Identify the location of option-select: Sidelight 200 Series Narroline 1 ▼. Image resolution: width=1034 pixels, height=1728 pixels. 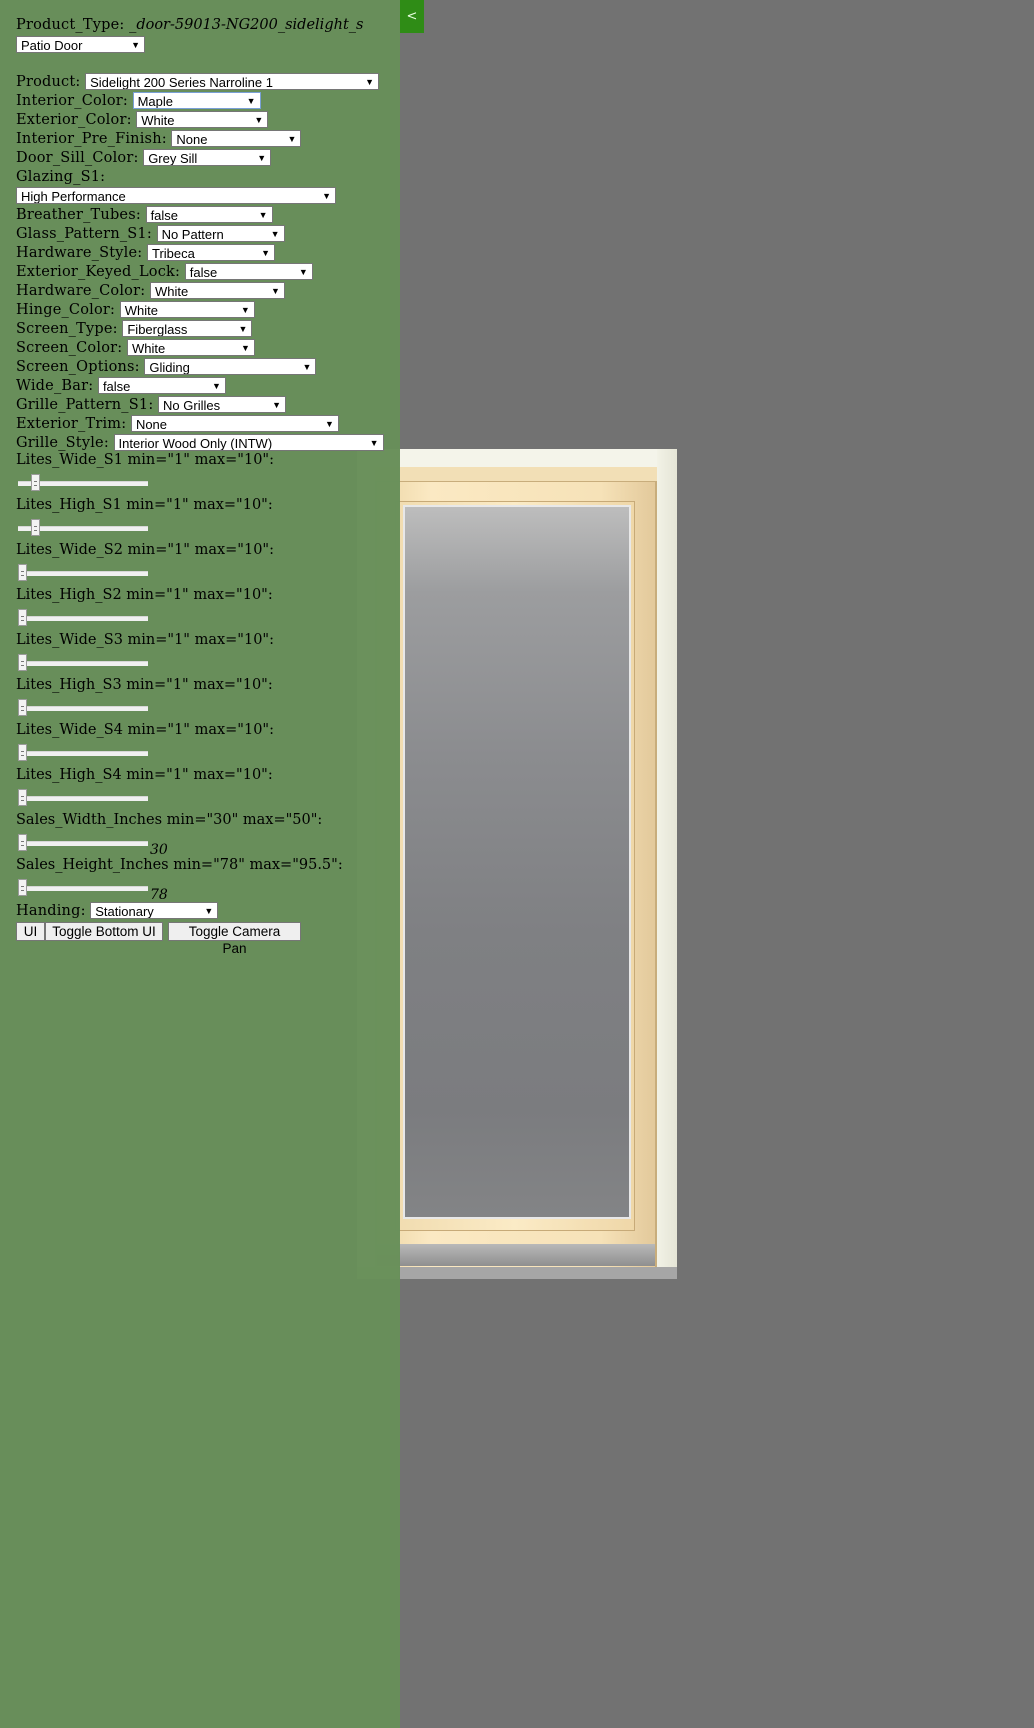
(232, 81).